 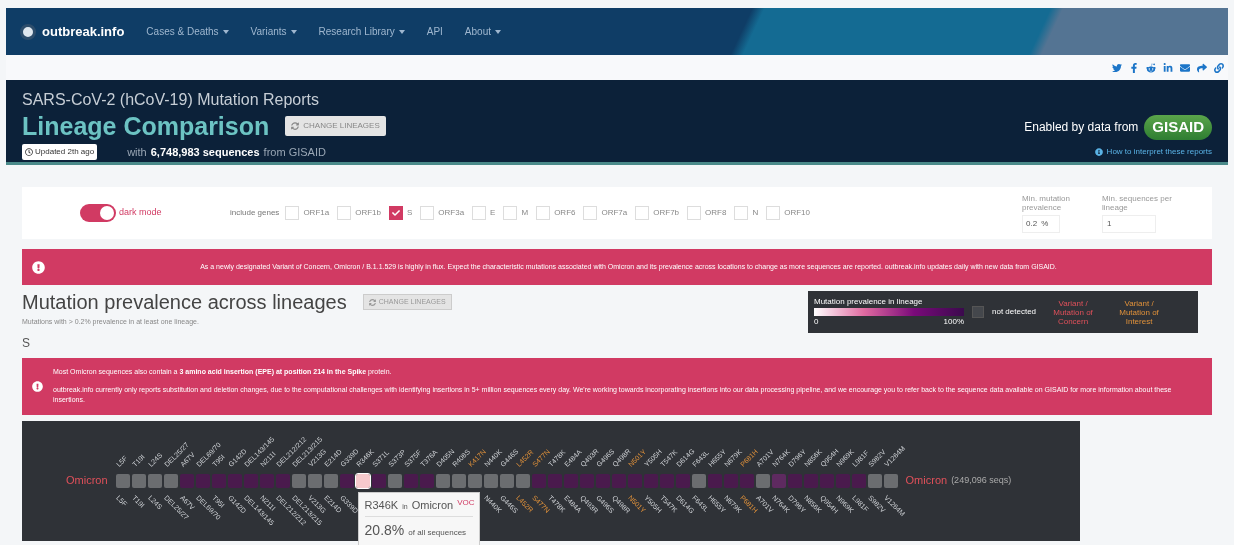 I want to click on not-detected-swatch, so click(x=978, y=312).